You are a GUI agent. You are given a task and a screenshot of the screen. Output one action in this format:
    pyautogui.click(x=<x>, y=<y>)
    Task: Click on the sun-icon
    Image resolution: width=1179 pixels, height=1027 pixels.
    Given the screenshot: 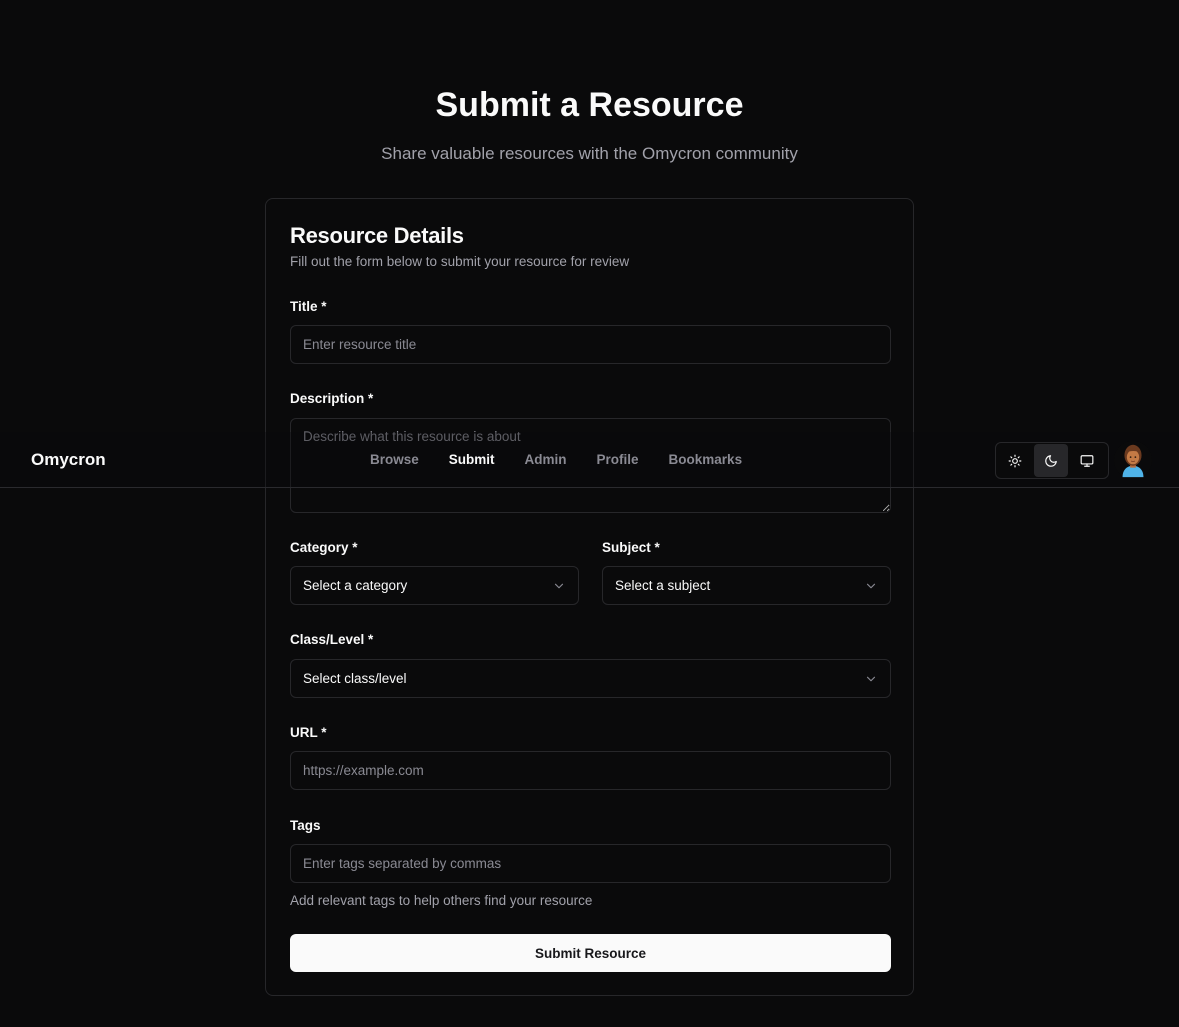 What is the action you would take?
    pyautogui.click(x=1015, y=460)
    